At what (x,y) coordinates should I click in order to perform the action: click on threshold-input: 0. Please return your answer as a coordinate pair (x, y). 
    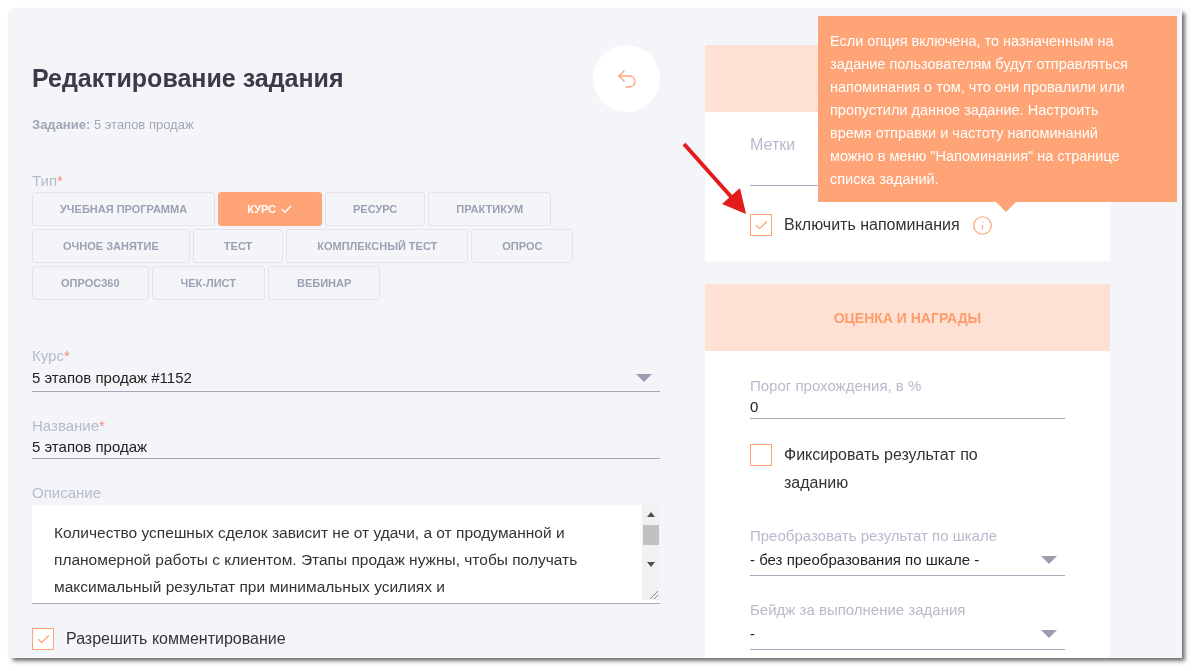
    Looking at the image, I should click on (907, 406).